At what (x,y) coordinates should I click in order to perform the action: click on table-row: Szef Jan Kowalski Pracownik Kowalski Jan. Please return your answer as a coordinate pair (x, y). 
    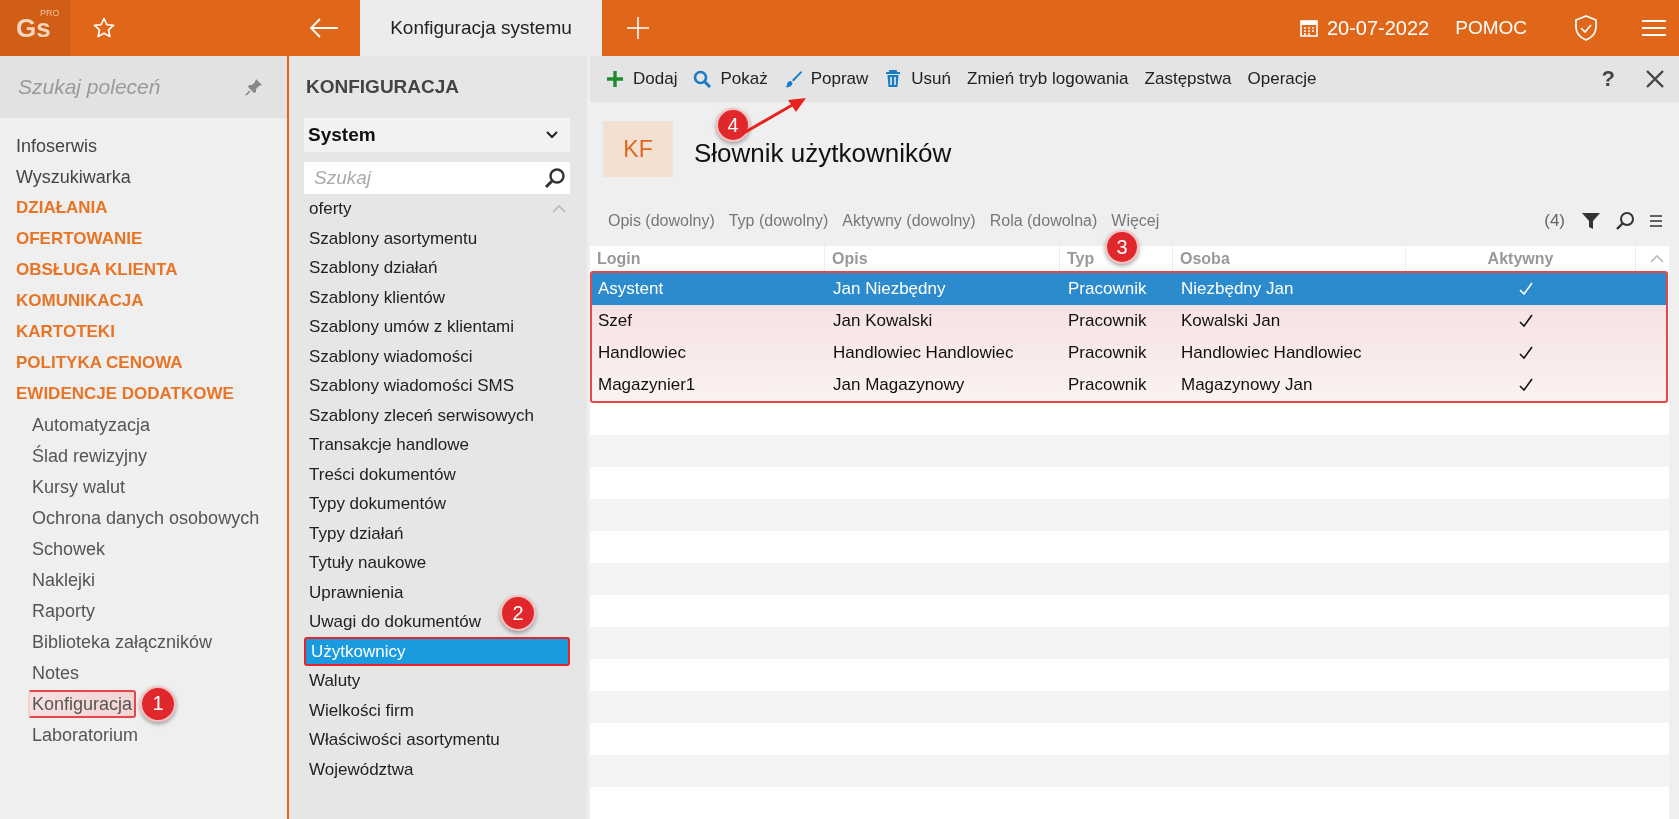
    Looking at the image, I should click on (1129, 321).